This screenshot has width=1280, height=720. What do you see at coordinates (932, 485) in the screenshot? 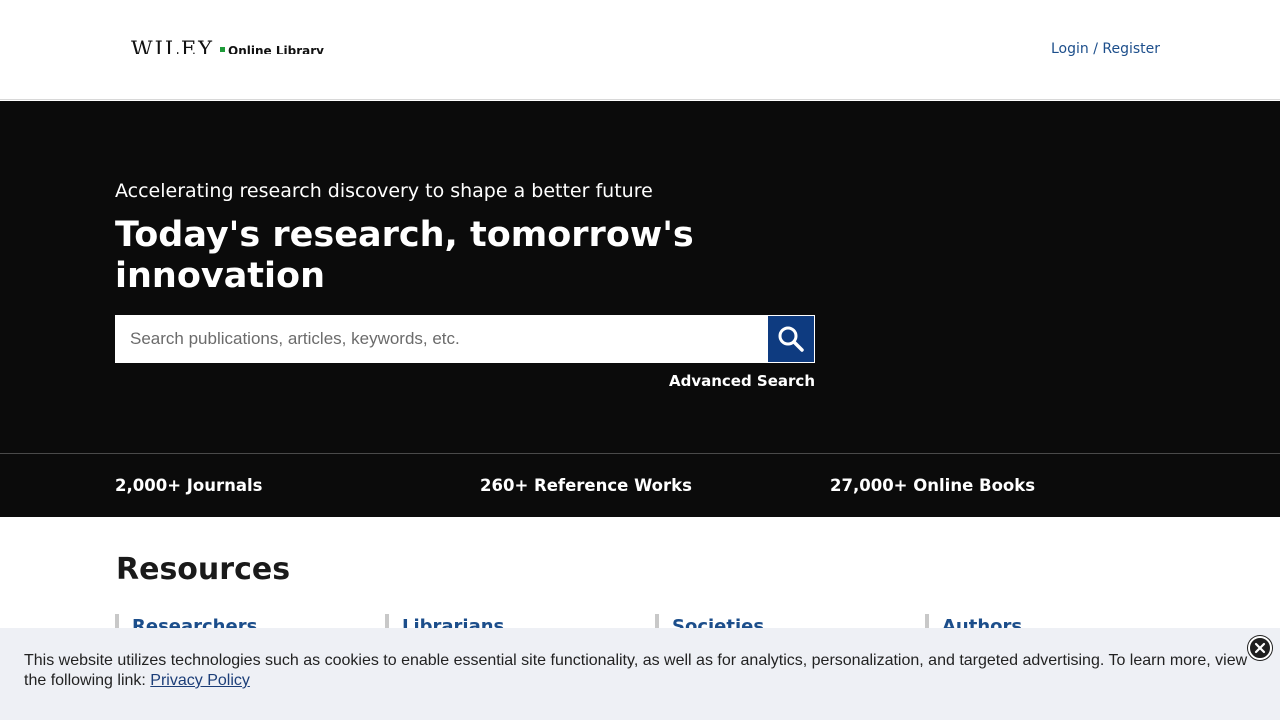
I see `stat-online-books-link: 27,000+ Online Books` at bounding box center [932, 485].